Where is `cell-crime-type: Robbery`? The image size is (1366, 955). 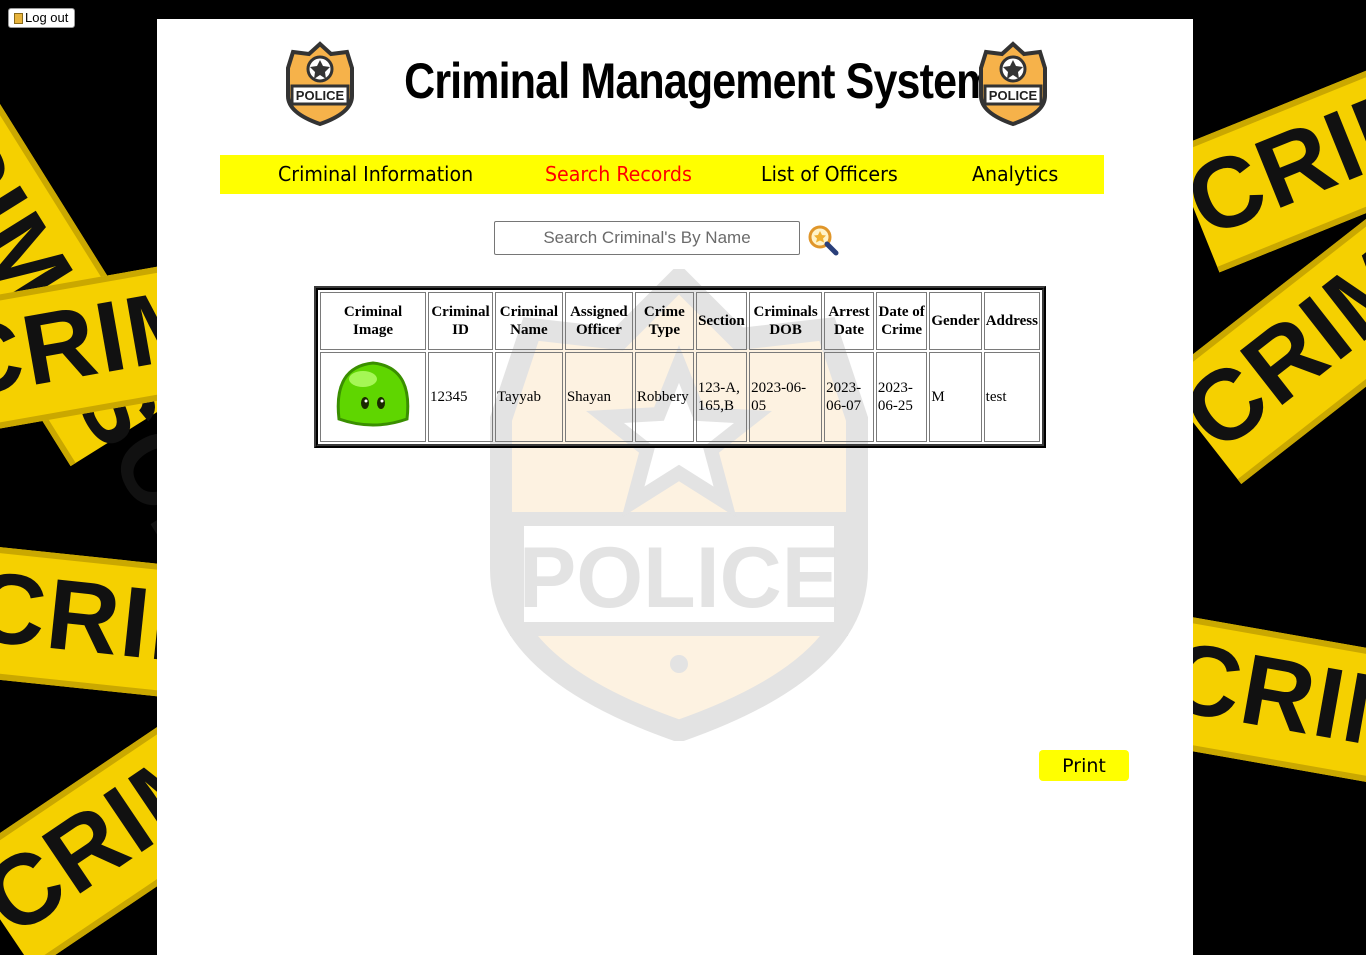
cell-crime-type: Robbery is located at coordinates (664, 397).